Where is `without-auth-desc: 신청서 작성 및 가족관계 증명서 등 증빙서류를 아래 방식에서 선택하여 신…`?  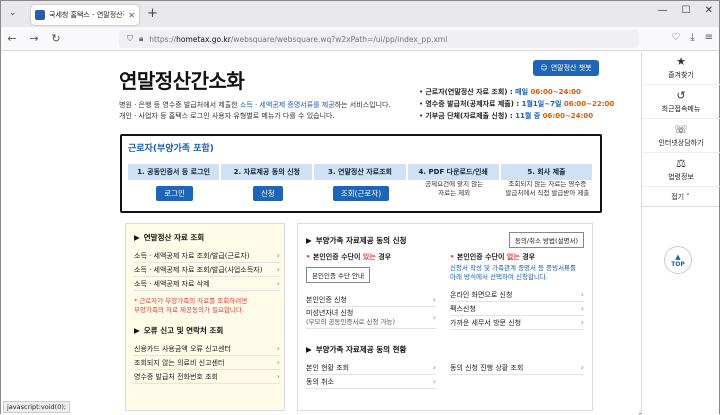
without-auth-desc: 신청서 작성 및 가족관계 증명서 등 증빙서류를 아래 방식에서 선택하여 신… is located at coordinates (513, 272).